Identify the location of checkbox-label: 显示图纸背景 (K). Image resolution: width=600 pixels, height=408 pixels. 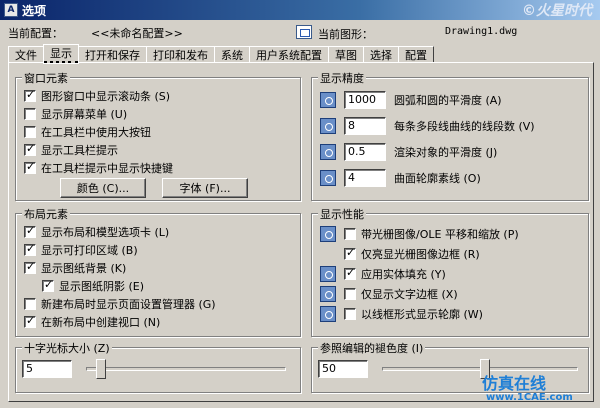
(84, 268).